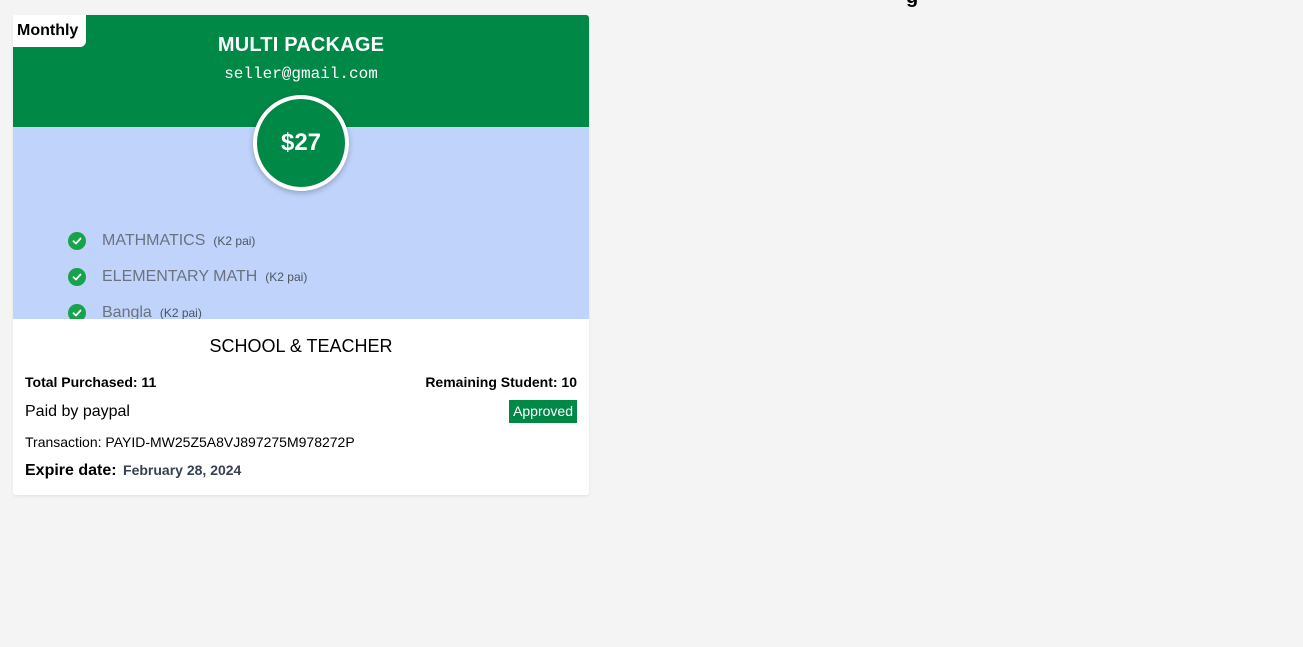 This screenshot has height=647, width=1303. I want to click on feature-item: ELEMENTARY MATH (K2 pai), so click(187, 277).